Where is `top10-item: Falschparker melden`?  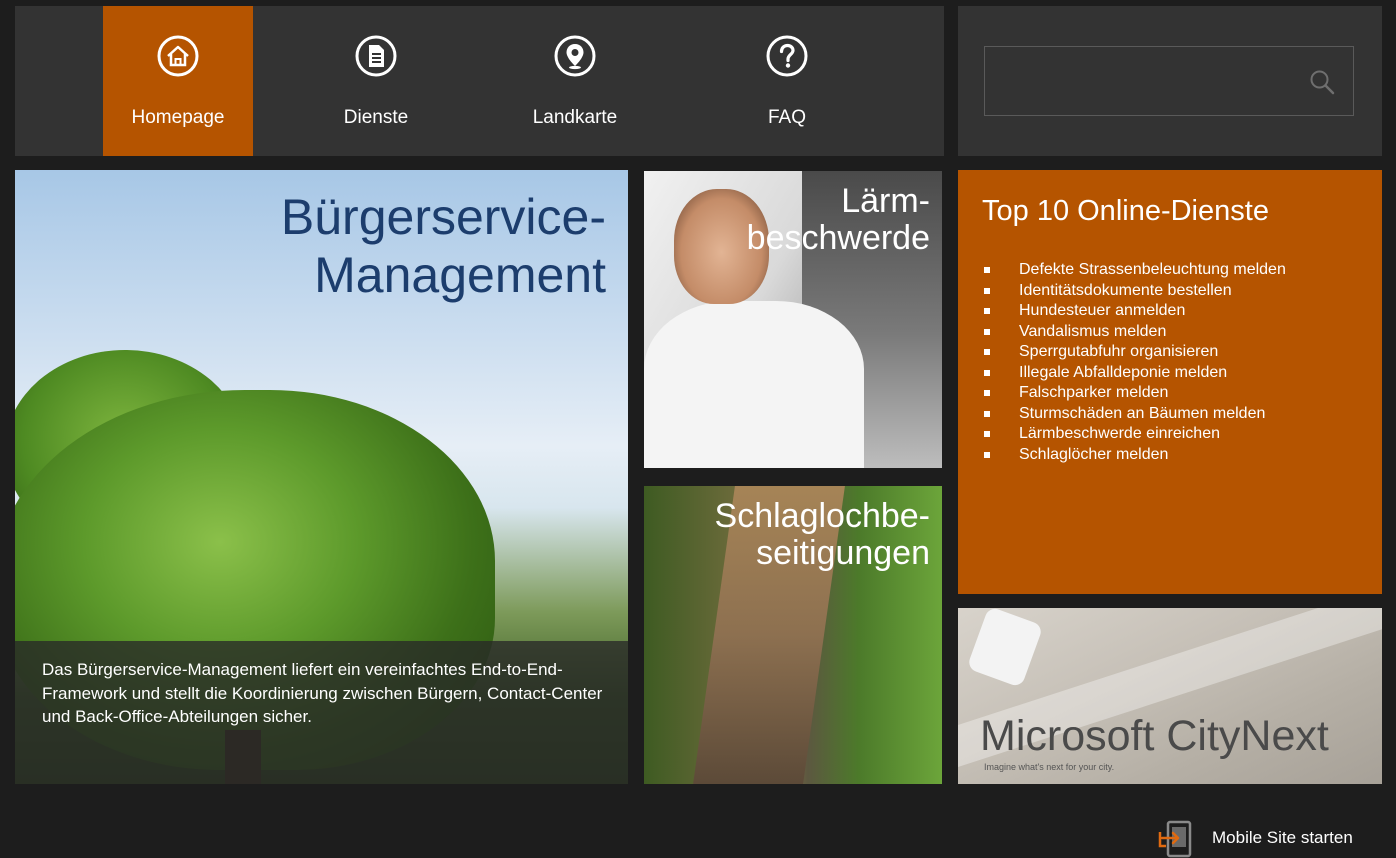 top10-item: Falschparker melden is located at coordinates (1134, 393).